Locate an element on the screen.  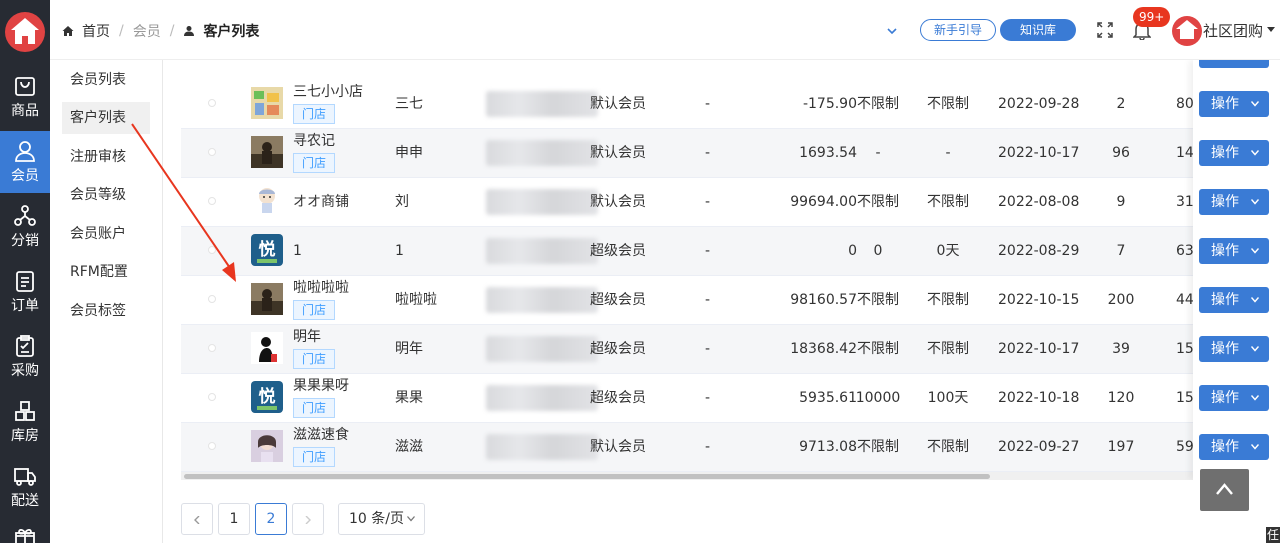
rail-item-purchase: 采购 is located at coordinates (25, 357).